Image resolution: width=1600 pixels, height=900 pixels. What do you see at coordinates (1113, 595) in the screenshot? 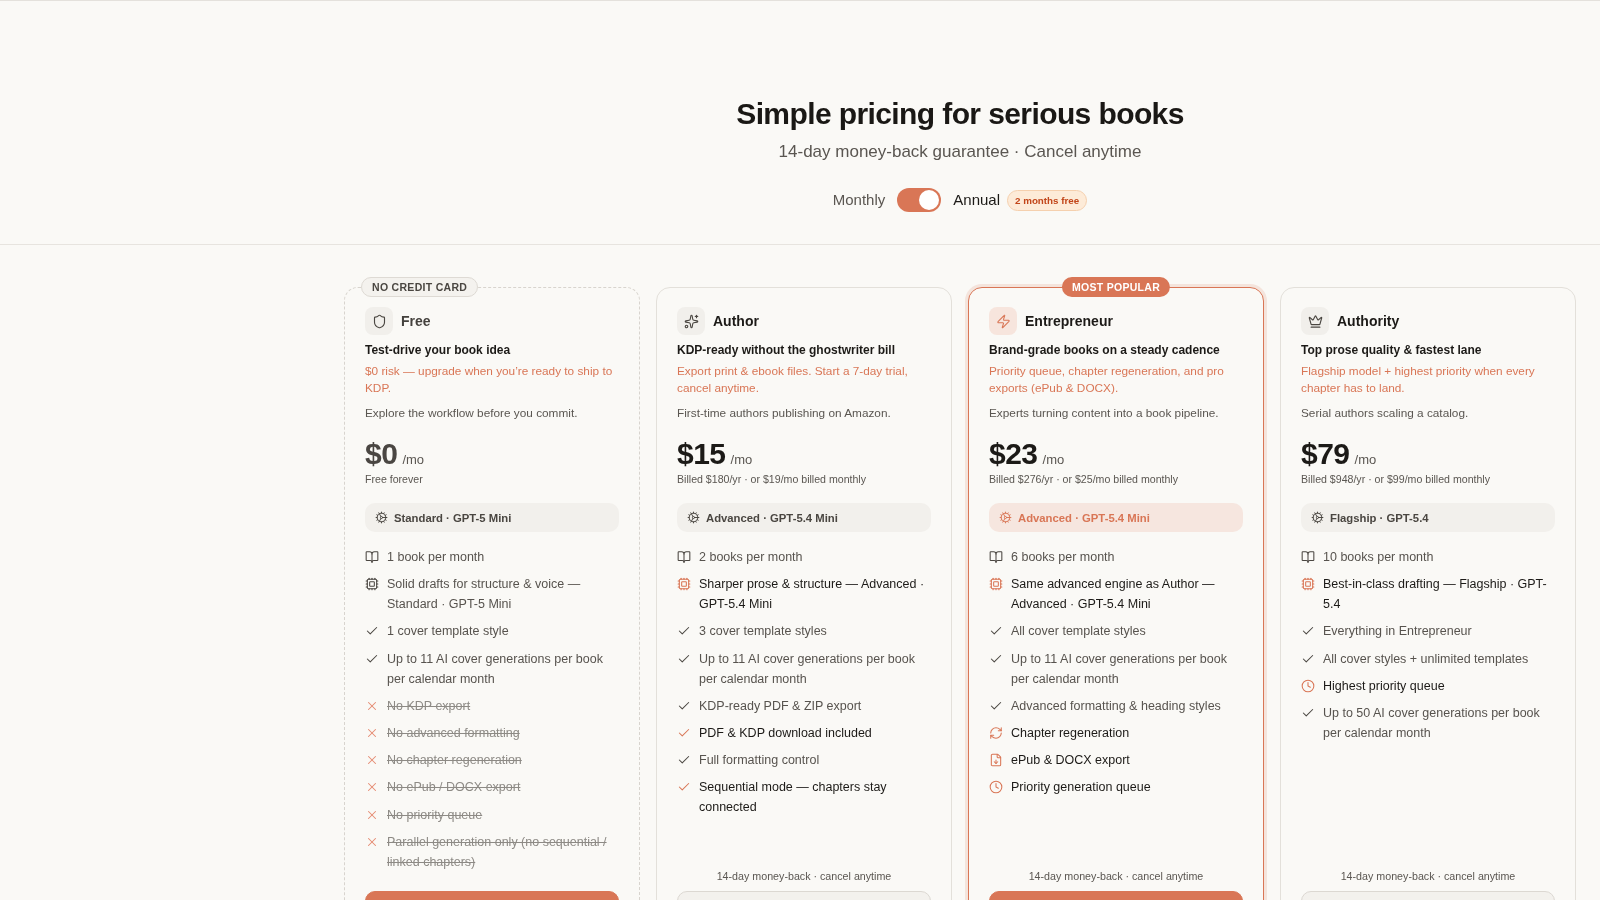
I see `feature-text: Same advanced engine as Author — Advanced · GPT-5.4 Mini` at bounding box center [1113, 595].